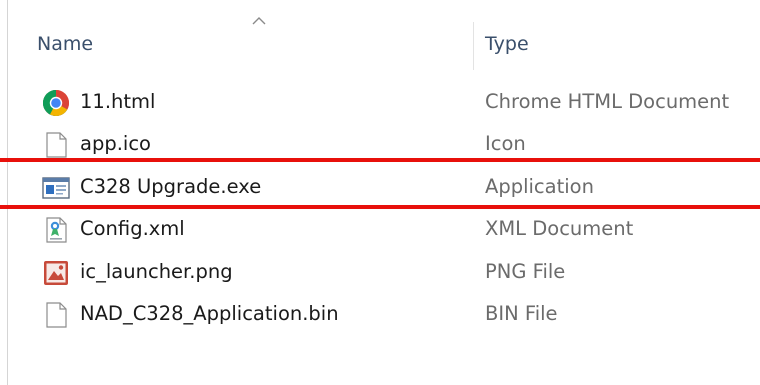 This screenshot has width=760, height=385. Describe the element at coordinates (56, 230) in the screenshot. I see `xml-document-icon` at that location.